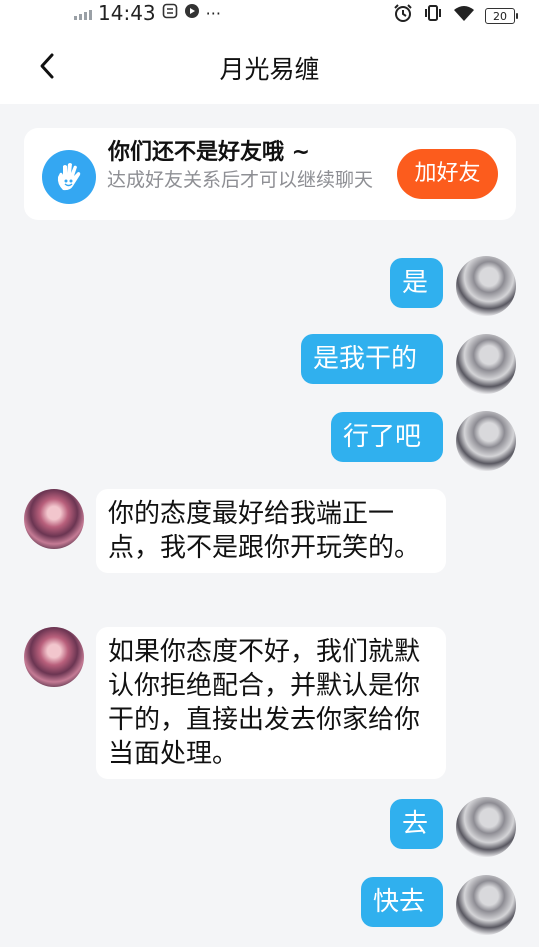 The width and height of the screenshot is (539, 947). What do you see at coordinates (464, 15) in the screenshot?
I see `wifi-icon` at bounding box center [464, 15].